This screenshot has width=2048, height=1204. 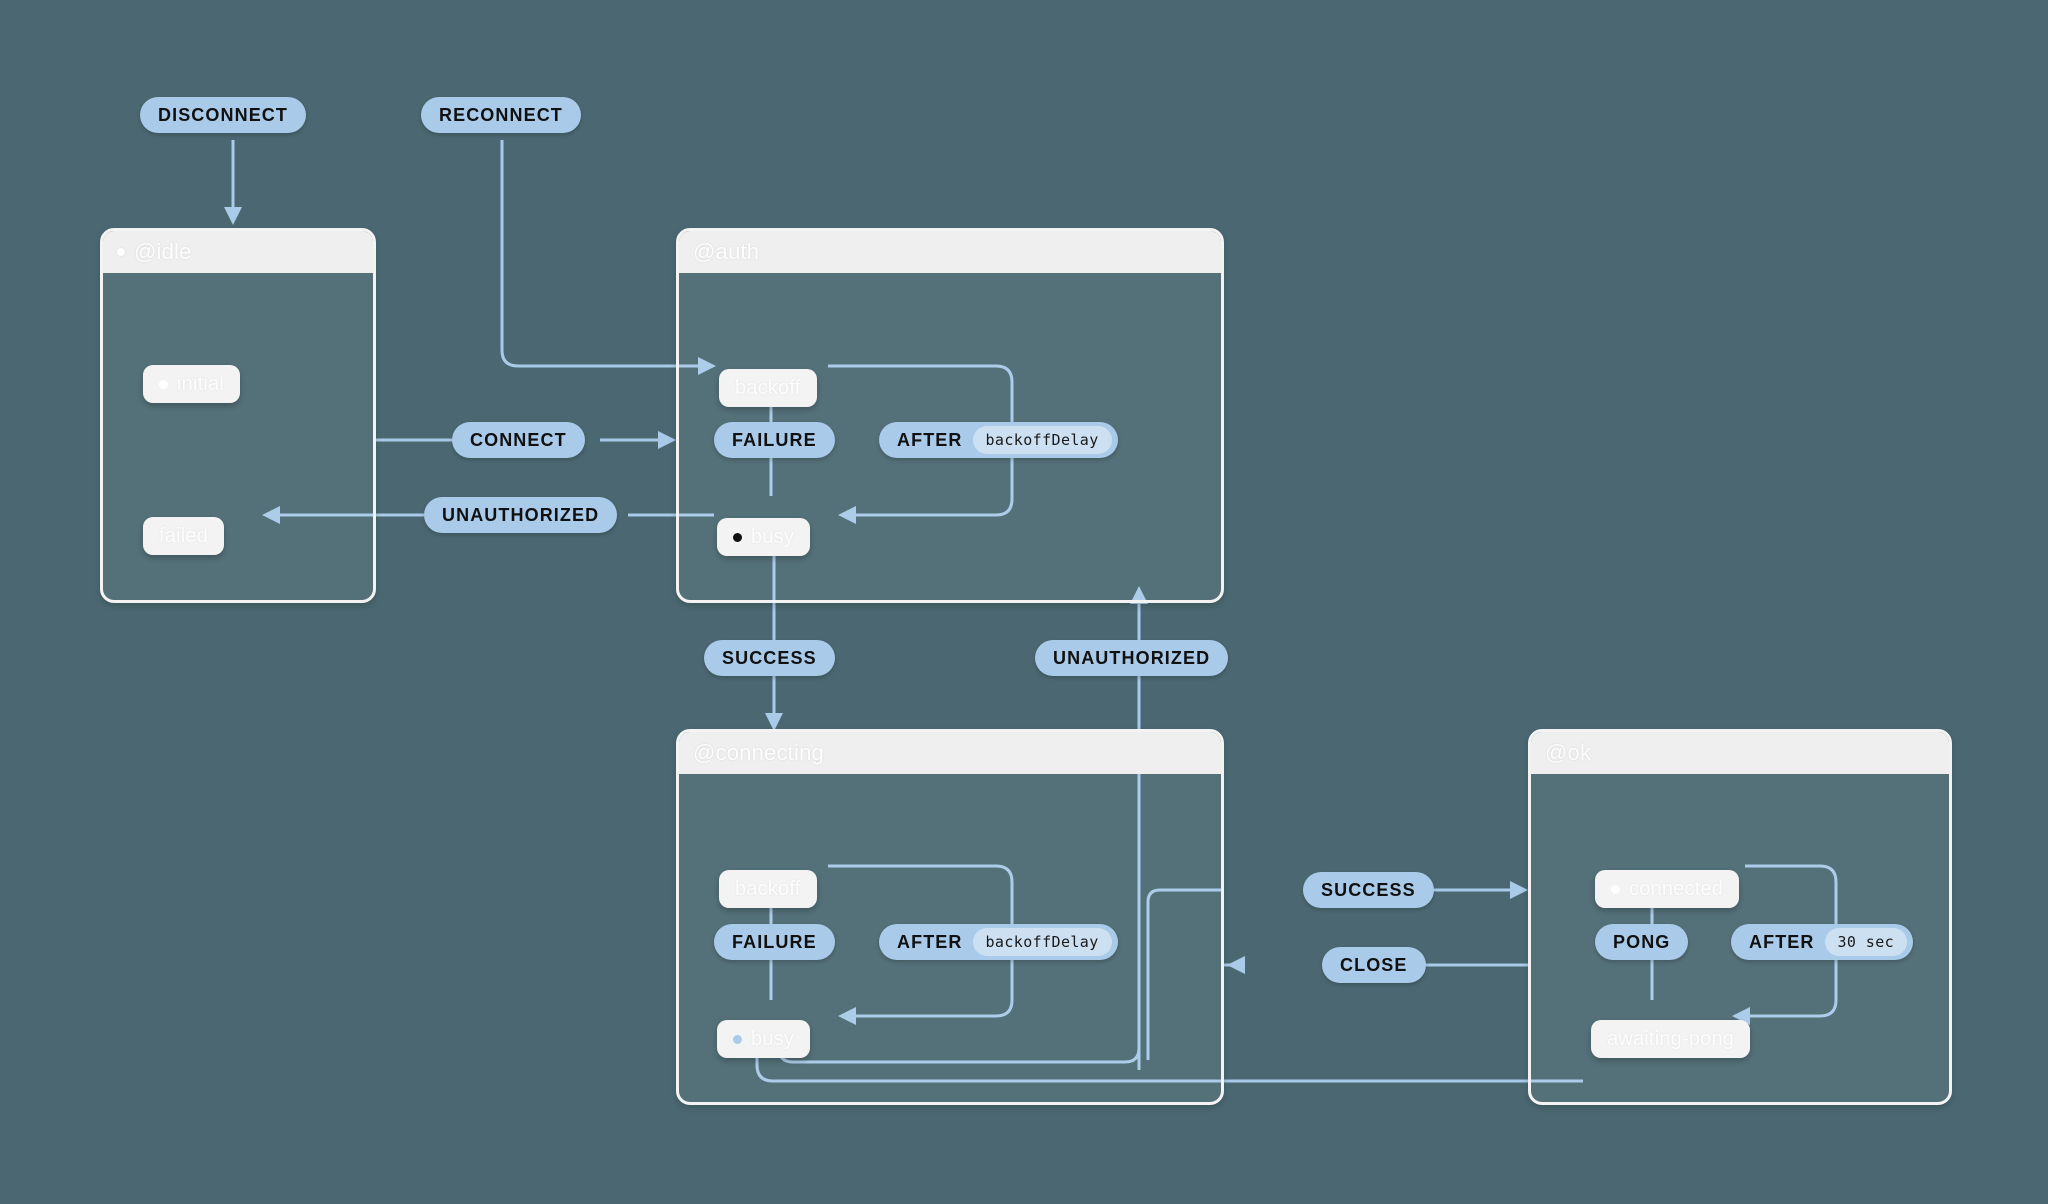 I want to click on event-label-auth-failure: FAILURE, so click(x=774, y=439).